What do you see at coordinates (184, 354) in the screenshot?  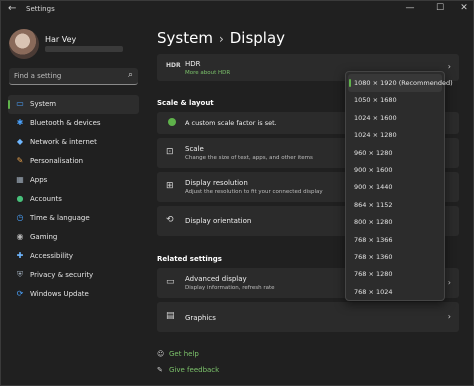 I see `get-help-label: Get help` at bounding box center [184, 354].